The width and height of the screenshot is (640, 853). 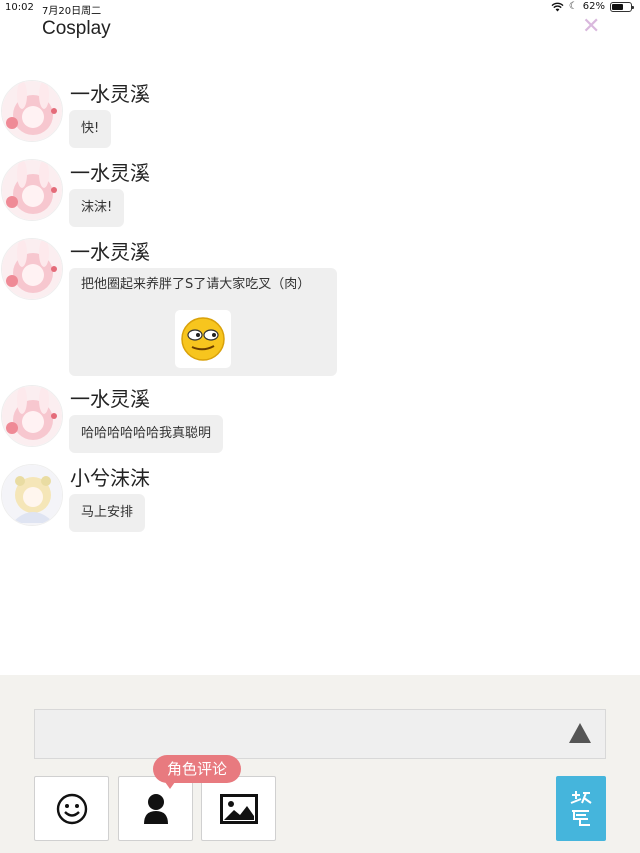 I want to click on send-glyph-icon, so click(x=581, y=808).